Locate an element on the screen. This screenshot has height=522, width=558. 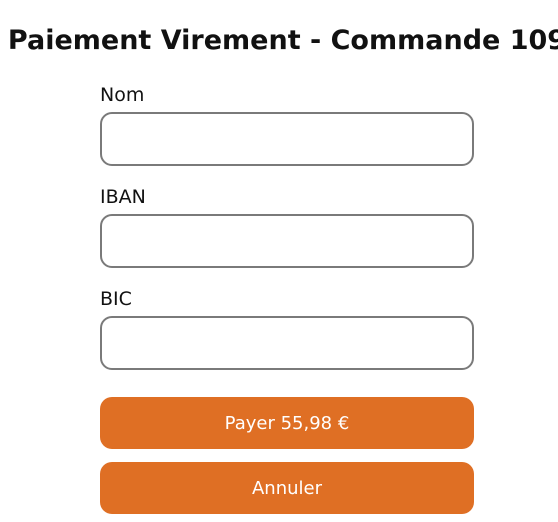
name-input is located at coordinates (287, 139).